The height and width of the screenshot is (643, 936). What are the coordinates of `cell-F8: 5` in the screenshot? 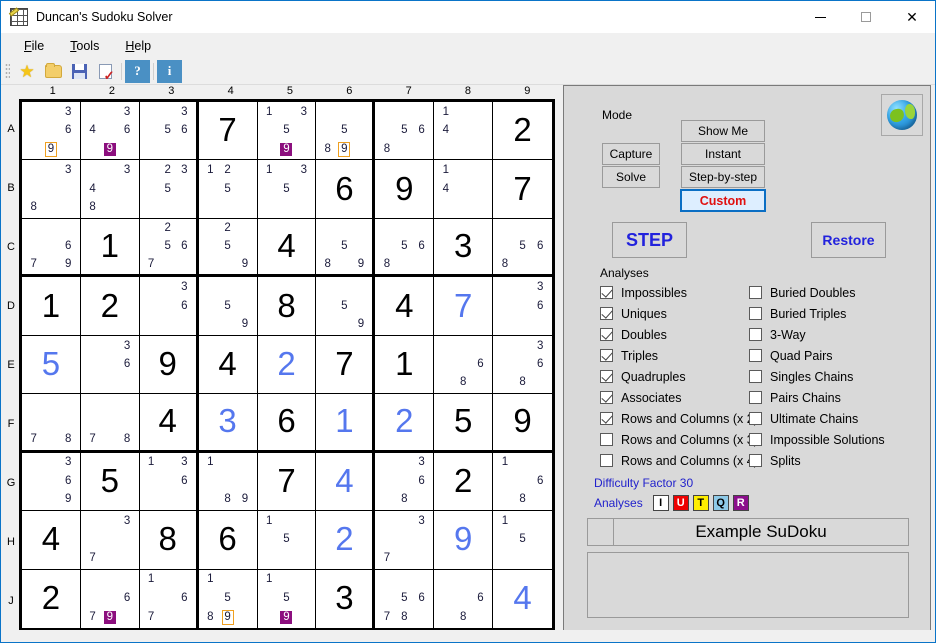 It's located at (464, 423).